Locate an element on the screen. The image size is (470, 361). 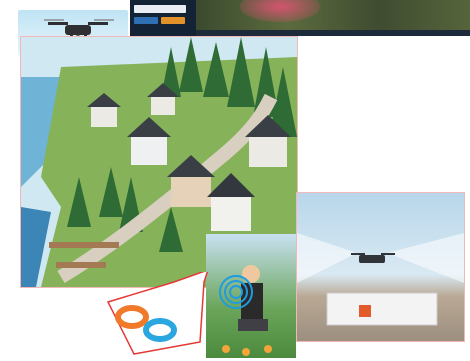
signal-waves-icon is located at coordinates (236, 292).